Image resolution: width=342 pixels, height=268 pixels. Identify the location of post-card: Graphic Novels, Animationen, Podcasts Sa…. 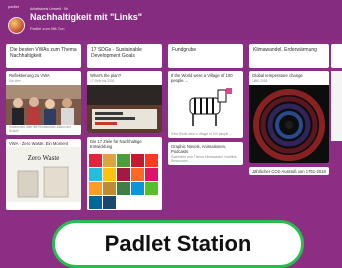
(205, 153).